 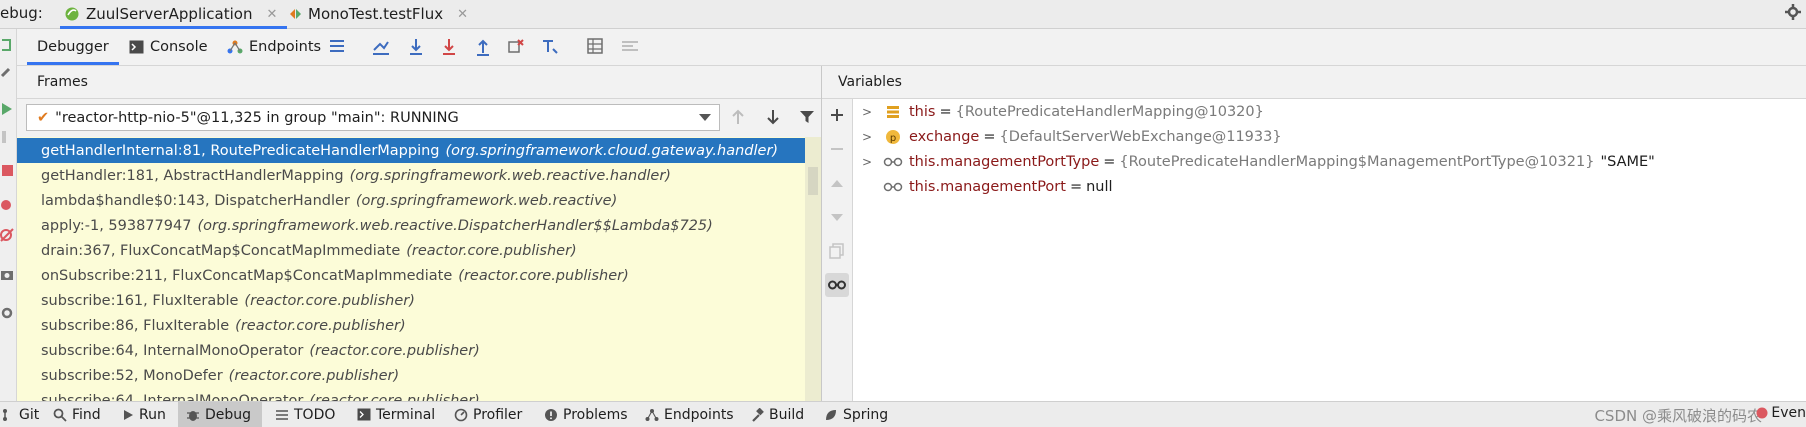 I want to click on show-watches-icon, so click(x=837, y=285).